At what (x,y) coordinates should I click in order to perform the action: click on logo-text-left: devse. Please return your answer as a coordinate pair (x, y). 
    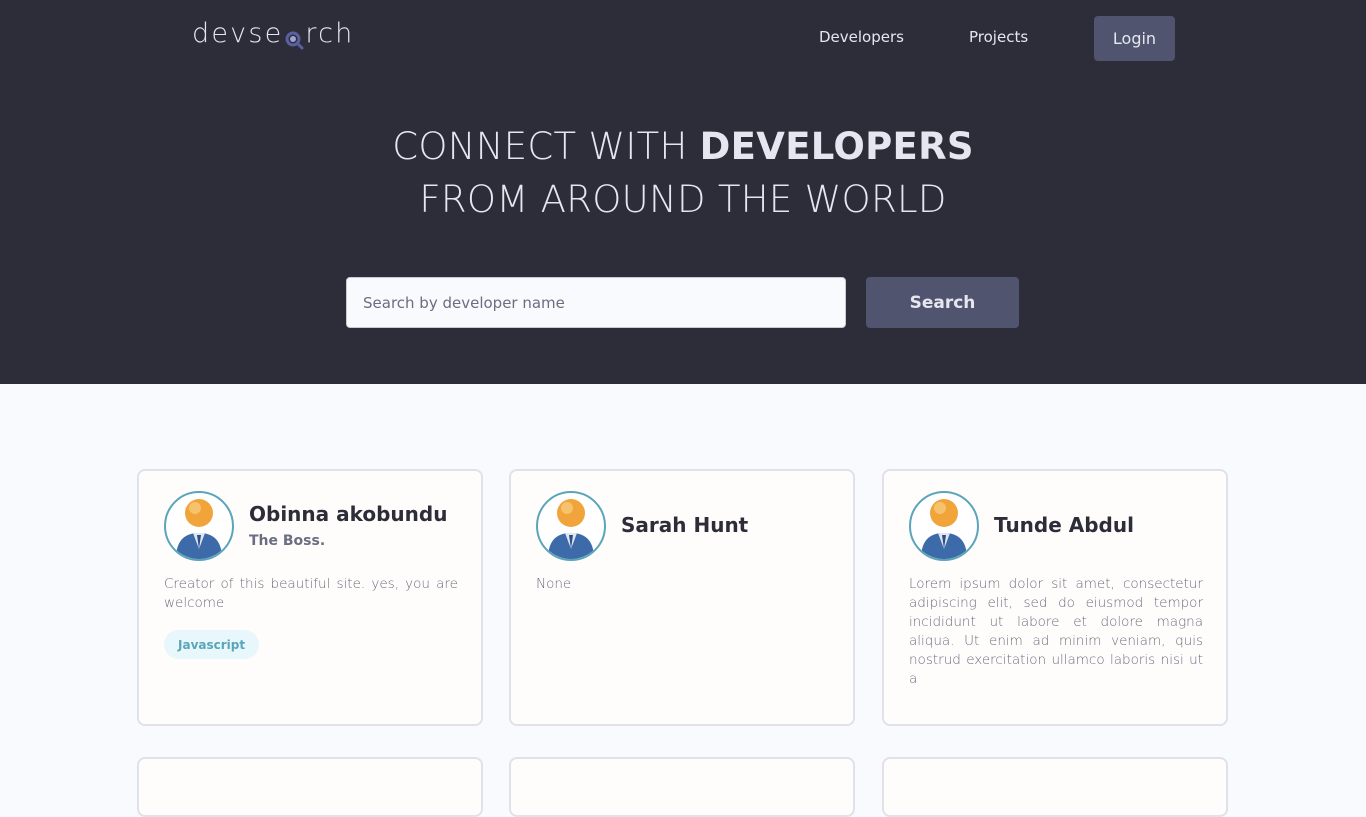
    Looking at the image, I should click on (238, 33).